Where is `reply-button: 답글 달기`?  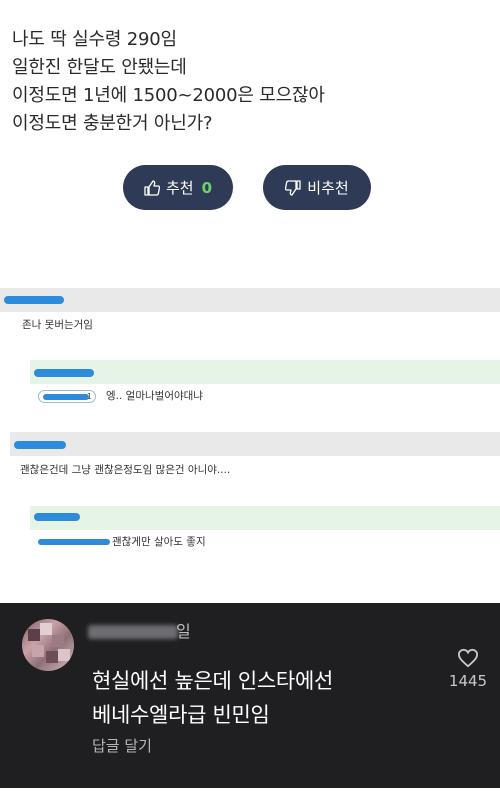 reply-button: 답글 달기 is located at coordinates (122, 745).